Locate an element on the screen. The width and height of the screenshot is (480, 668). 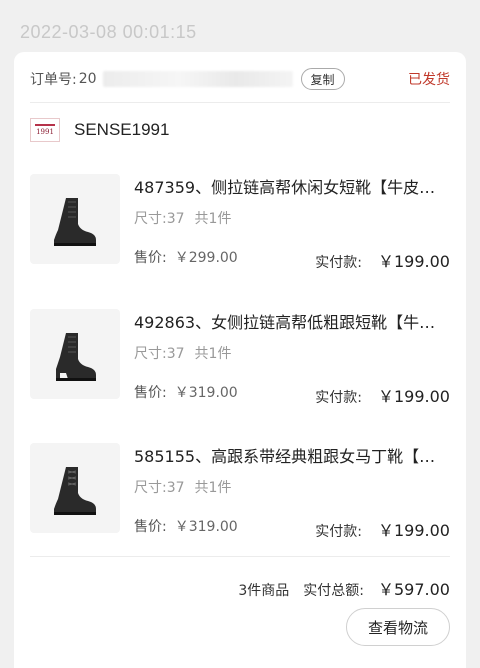
product-price: 售价: ￥299.00 is located at coordinates (186, 257).